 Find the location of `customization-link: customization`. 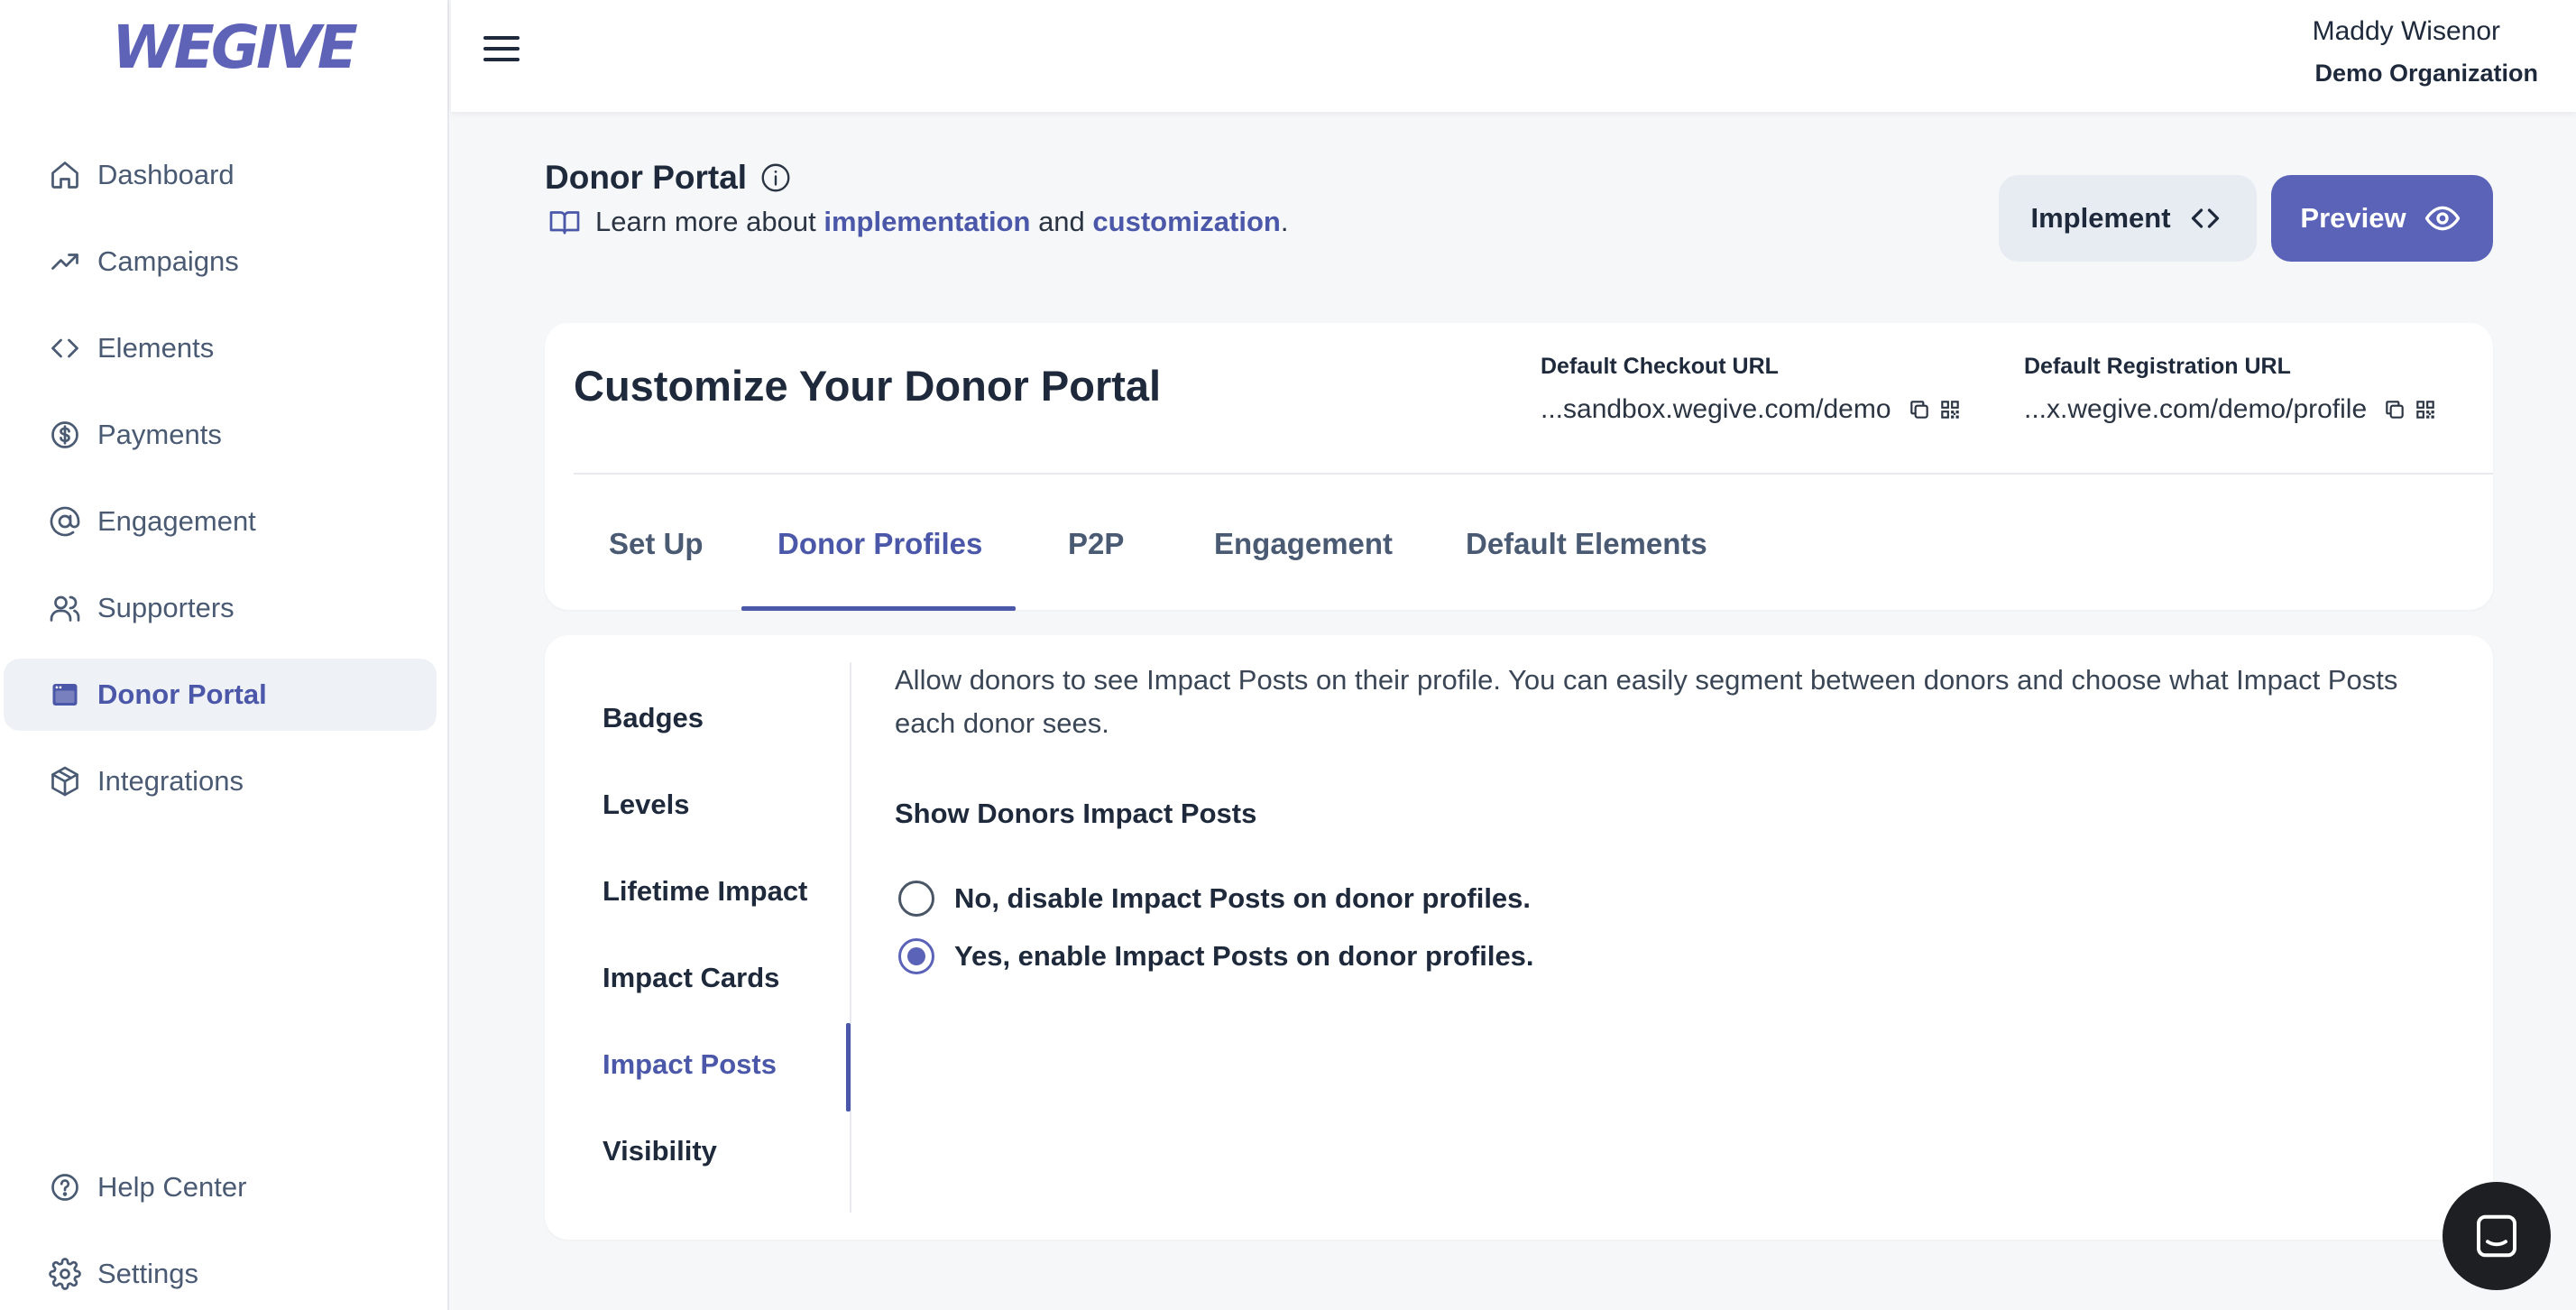

customization-link: customization is located at coordinates (1186, 222).